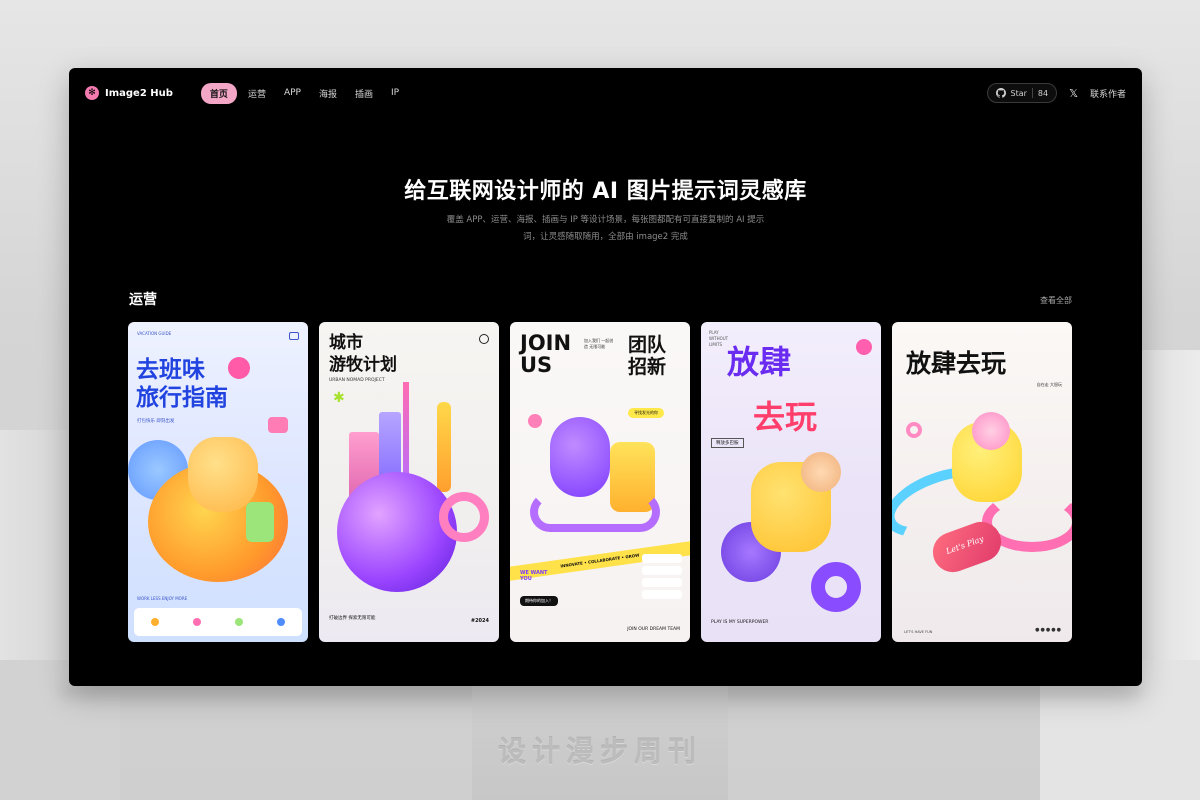 The width and height of the screenshot is (1200, 800). What do you see at coordinates (363, 365) in the screenshot?
I see `card-title-line: 游牧计划` at bounding box center [363, 365].